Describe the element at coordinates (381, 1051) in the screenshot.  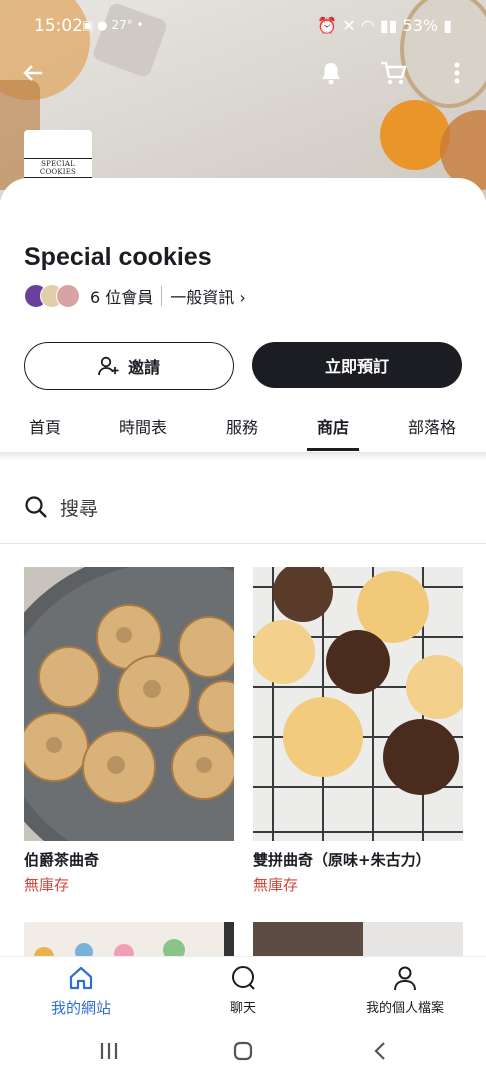
I see `back-button-icon` at that location.